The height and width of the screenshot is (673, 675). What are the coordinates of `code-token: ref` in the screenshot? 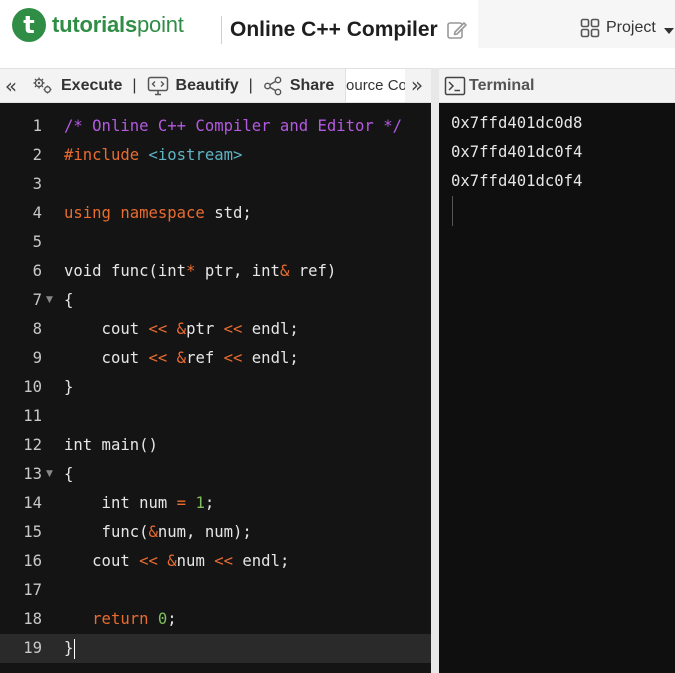 It's located at (205, 358).